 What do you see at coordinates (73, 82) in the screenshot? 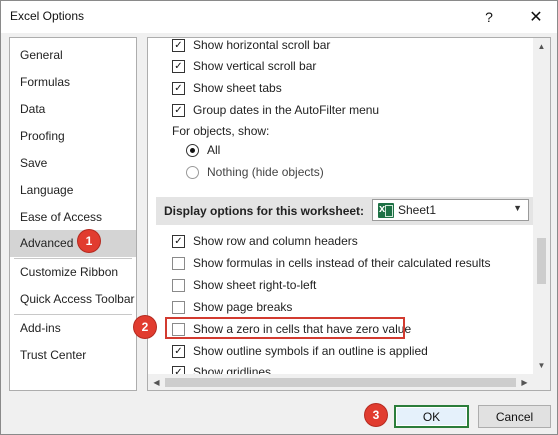
I see `nav-item-formulas: Formulas` at bounding box center [73, 82].